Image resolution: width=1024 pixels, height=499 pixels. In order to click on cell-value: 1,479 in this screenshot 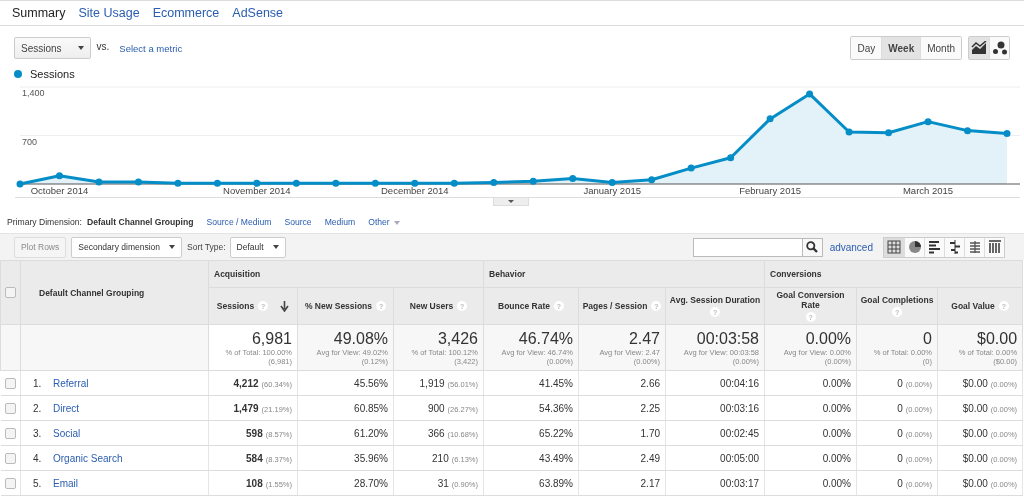, I will do `click(246, 408)`.